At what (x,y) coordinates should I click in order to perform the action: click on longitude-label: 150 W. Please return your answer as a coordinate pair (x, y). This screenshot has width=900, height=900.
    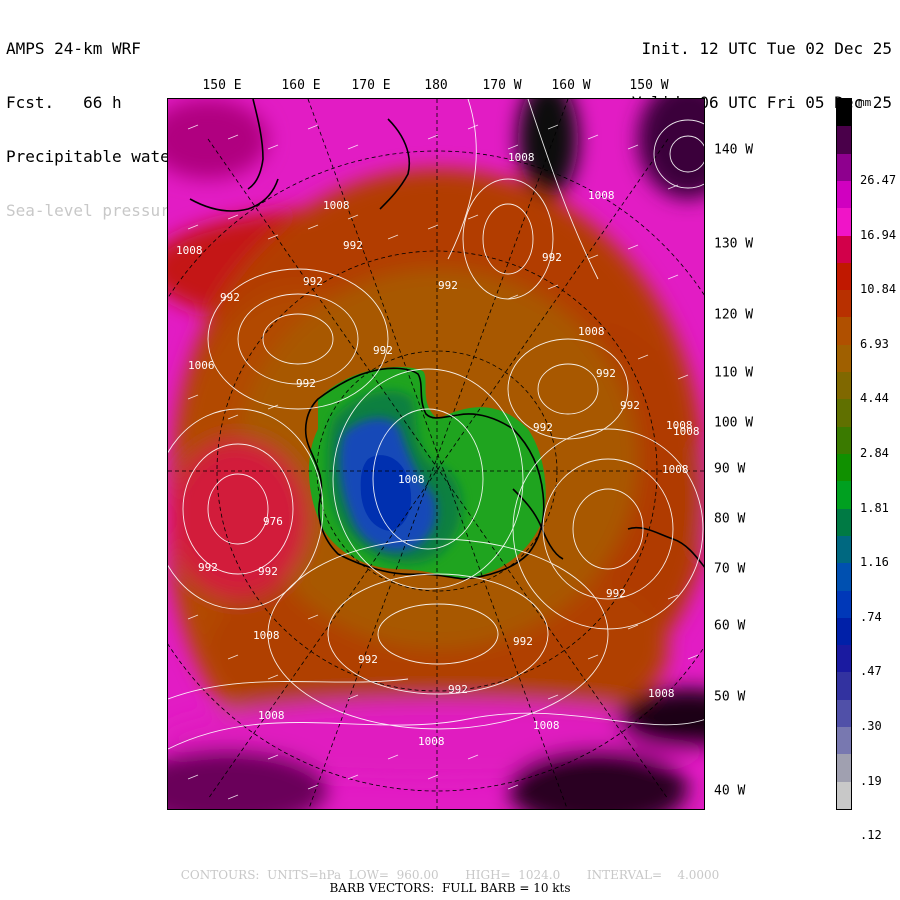
    Looking at the image, I should click on (649, 85).